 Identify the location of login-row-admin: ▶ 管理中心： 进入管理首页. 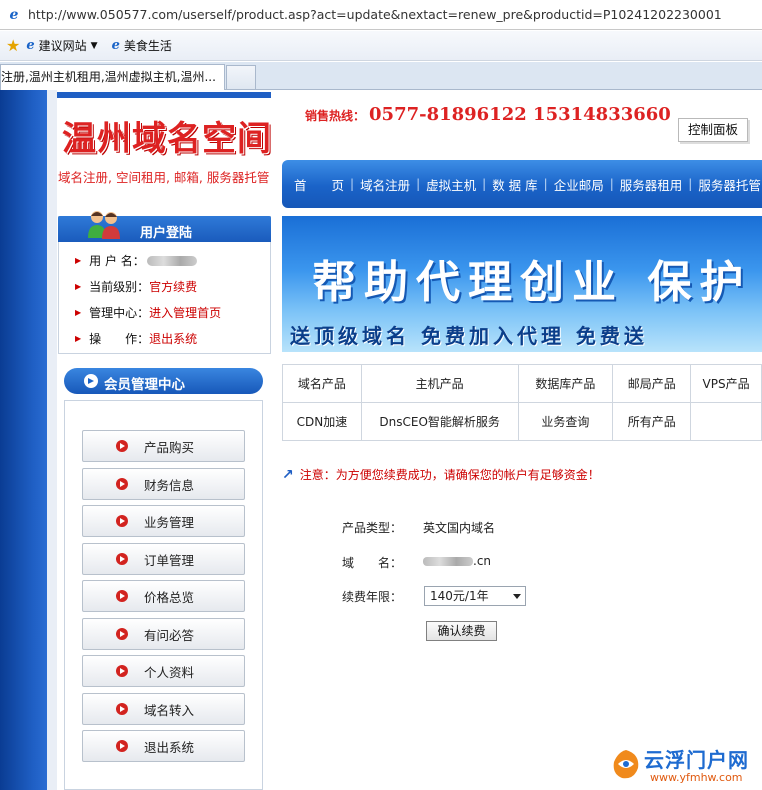
(148, 312).